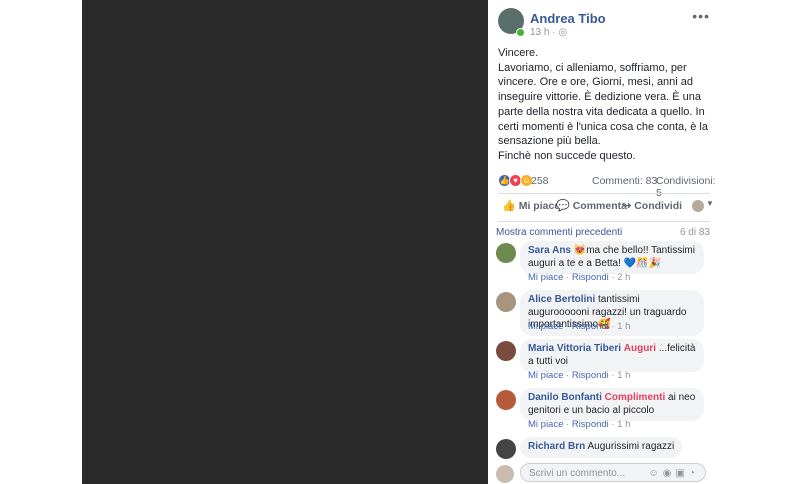 This screenshot has width=800, height=484. I want to click on globe-icon: ◎, so click(563, 32).